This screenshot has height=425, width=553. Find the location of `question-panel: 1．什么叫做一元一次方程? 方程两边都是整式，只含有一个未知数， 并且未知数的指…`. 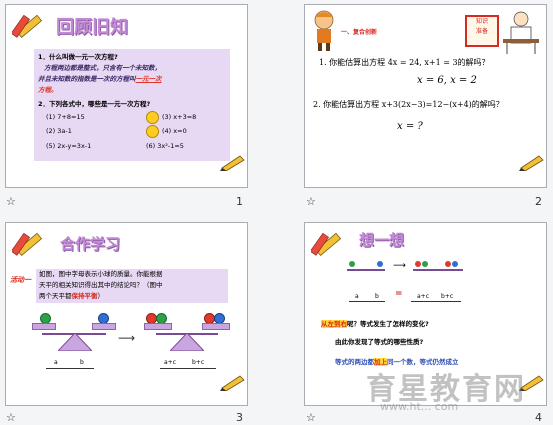

question-panel: 1．什么叫做一元一次方程? 方程两边都是整式，只含有一个未知数， 并且未知数的指… is located at coordinates (132, 105).